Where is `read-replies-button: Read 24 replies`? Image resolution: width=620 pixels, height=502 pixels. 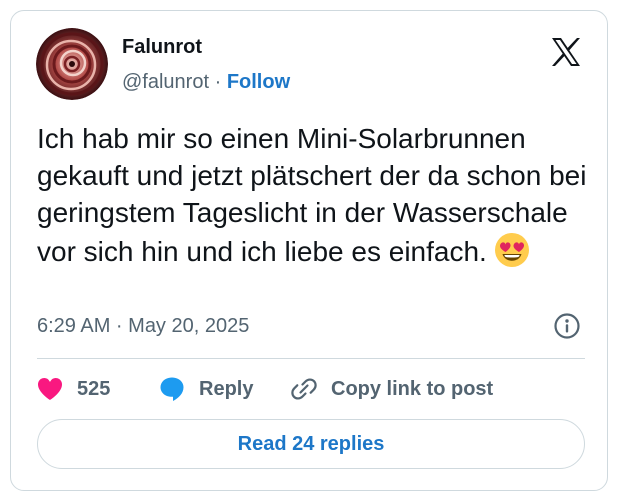 read-replies-button: Read 24 replies is located at coordinates (311, 444).